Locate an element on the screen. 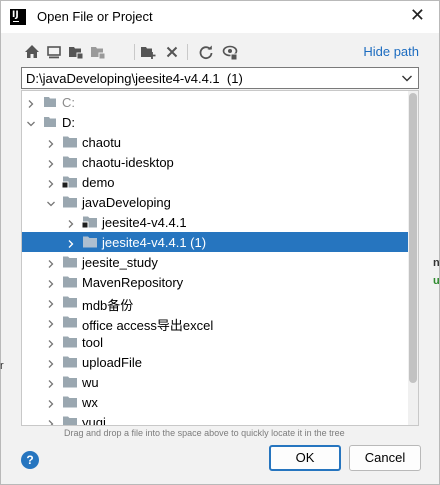  tree-row: jeesite4-v4.4.1 (1) is located at coordinates (215, 242).